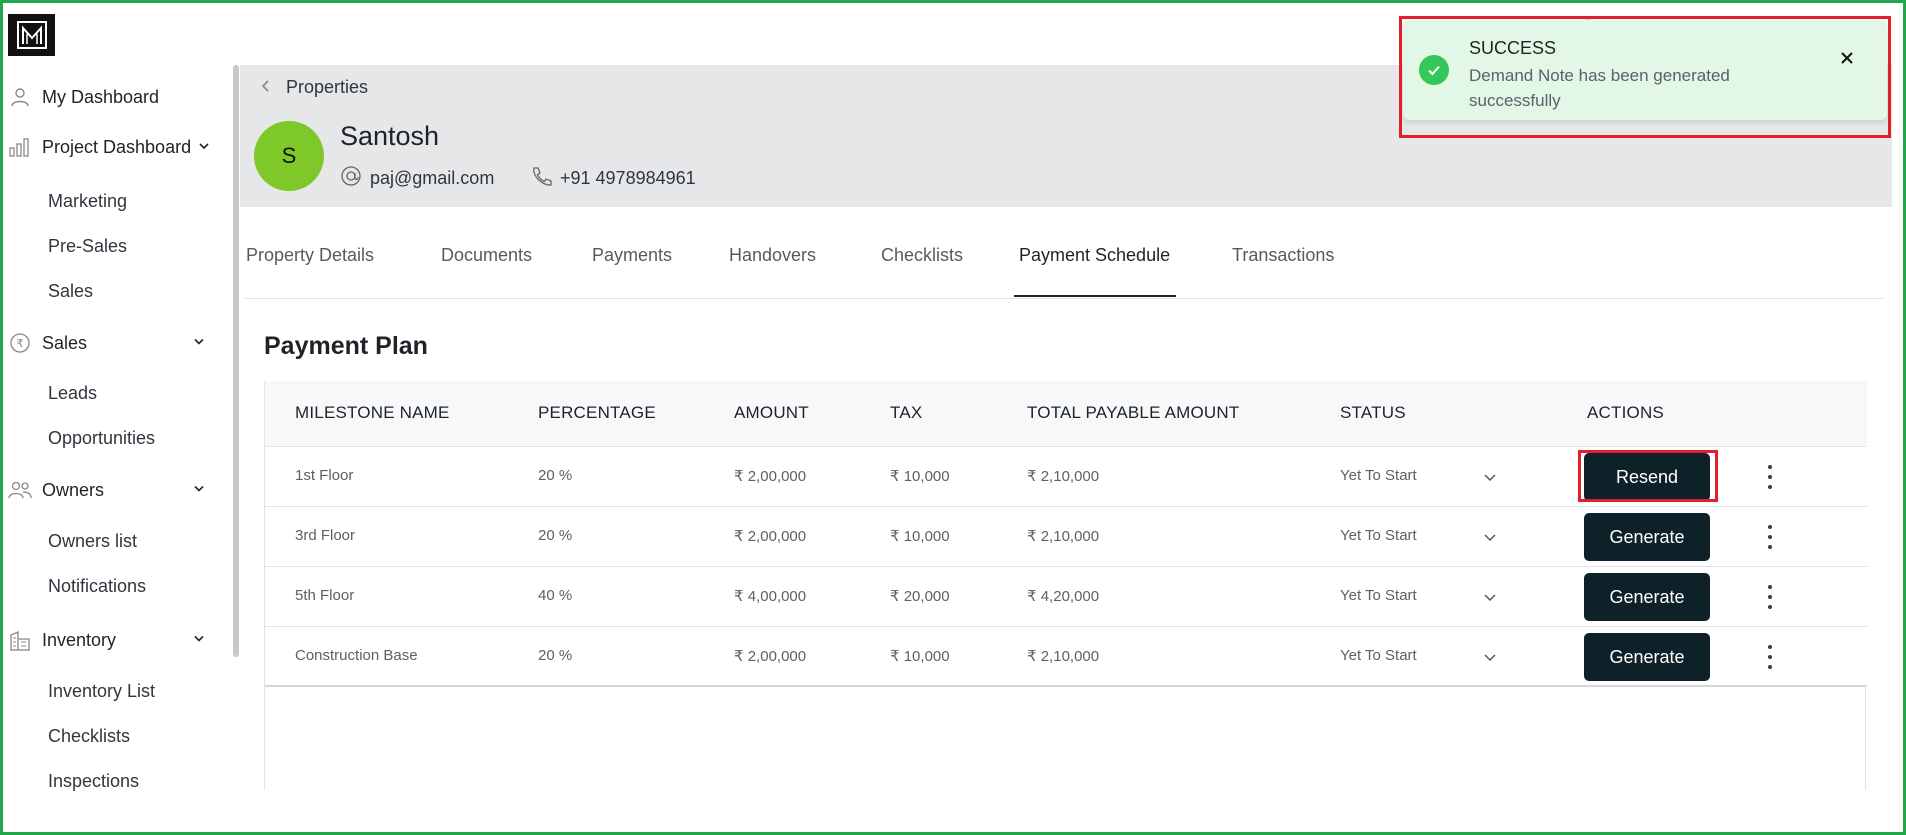 This screenshot has height=835, width=1906. I want to click on chevron-left-icon, so click(266, 87).